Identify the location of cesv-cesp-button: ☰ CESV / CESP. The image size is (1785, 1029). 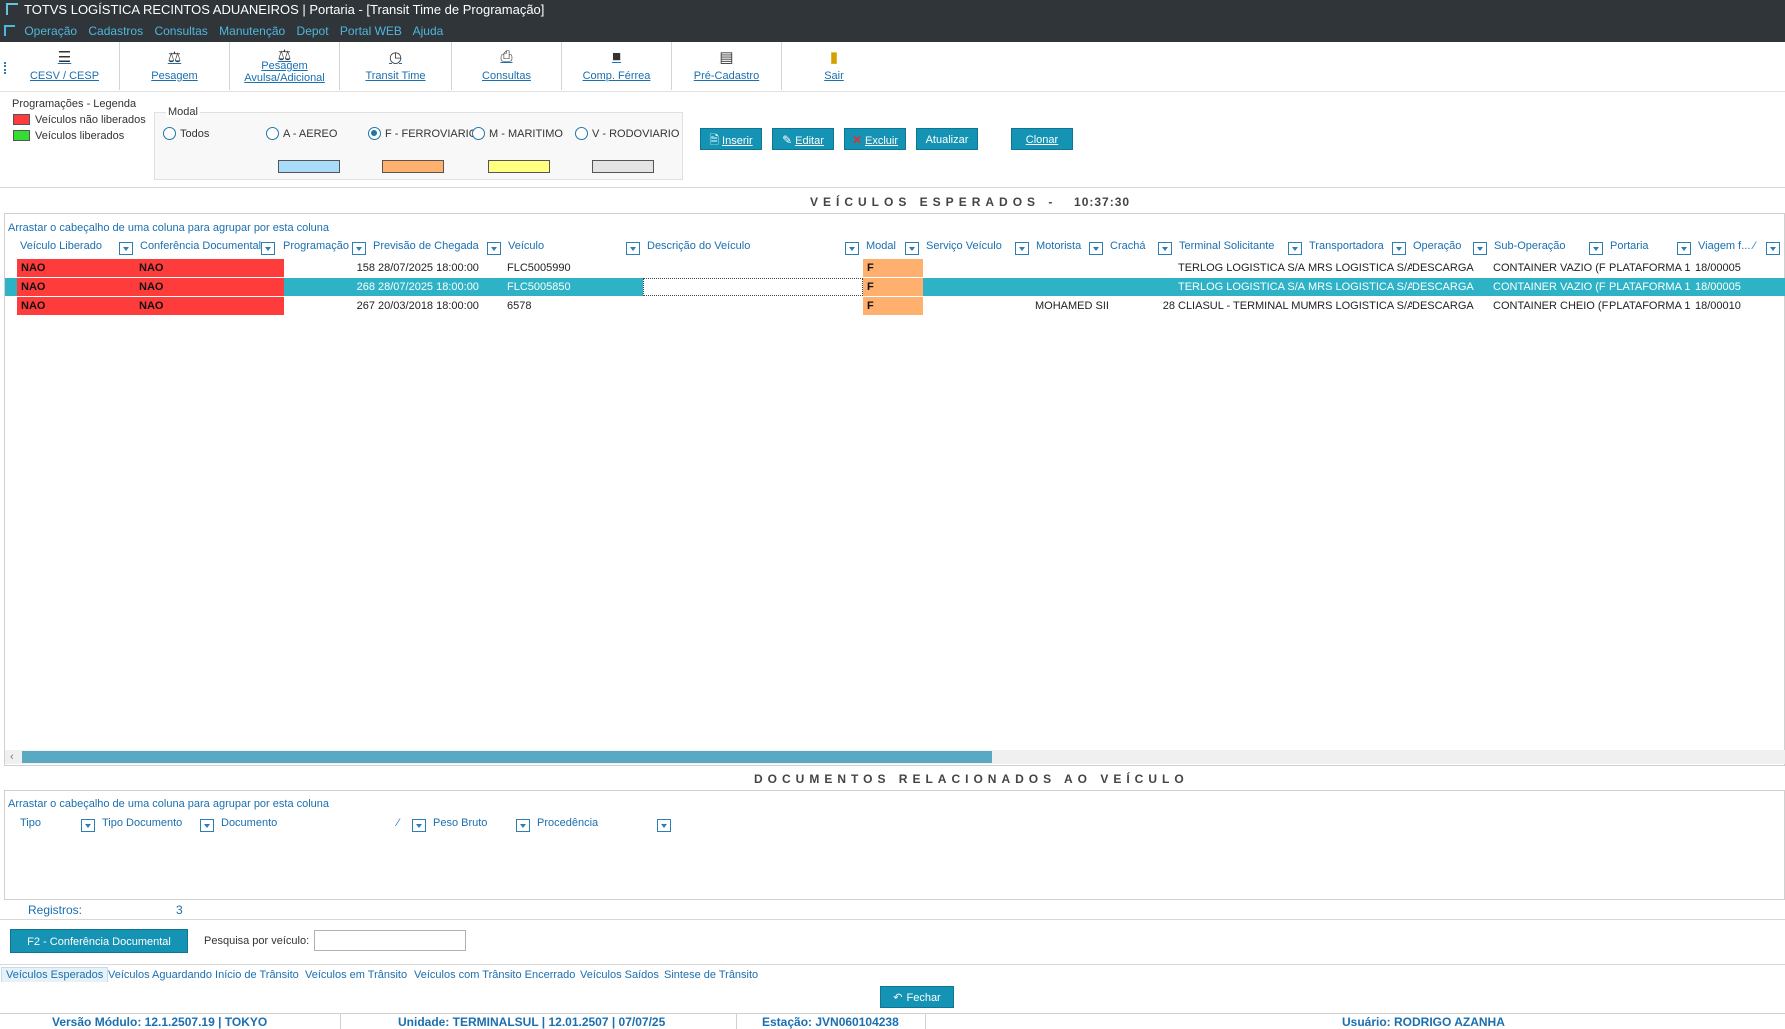
(65, 66).